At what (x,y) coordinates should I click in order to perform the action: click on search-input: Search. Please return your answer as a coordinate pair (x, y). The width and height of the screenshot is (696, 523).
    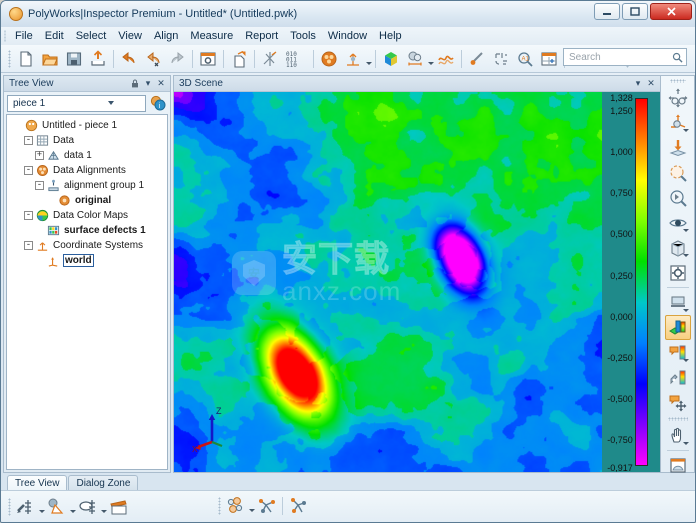
    Looking at the image, I should click on (625, 57).